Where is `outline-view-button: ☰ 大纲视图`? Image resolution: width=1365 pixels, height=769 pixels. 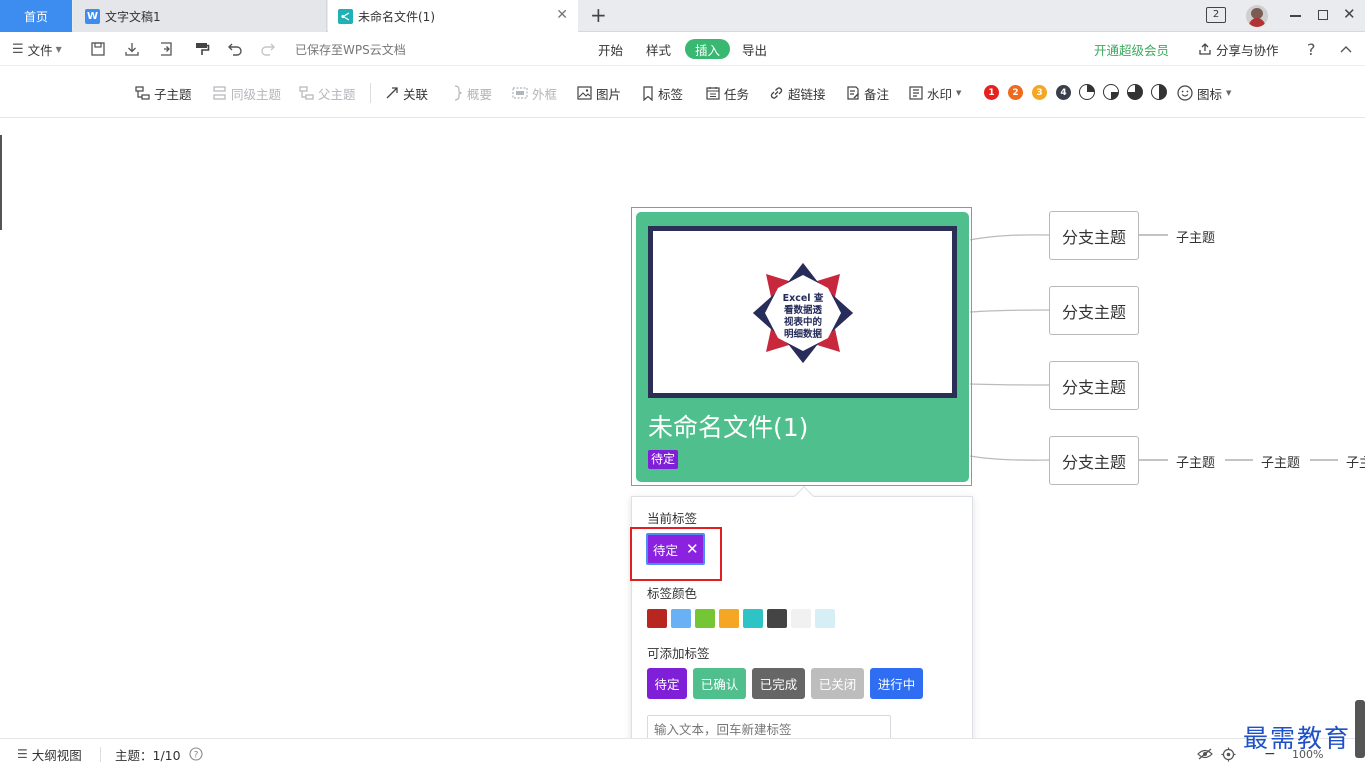 outline-view-button: ☰ 大纲视图 is located at coordinates (49, 754).